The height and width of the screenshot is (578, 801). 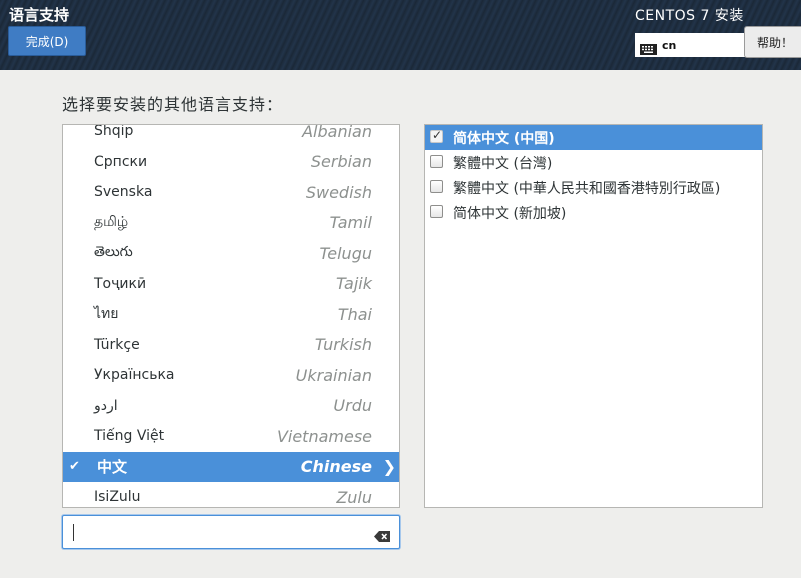 What do you see at coordinates (113, 251) in the screenshot?
I see `language-native-name: తెలుగు` at bounding box center [113, 251].